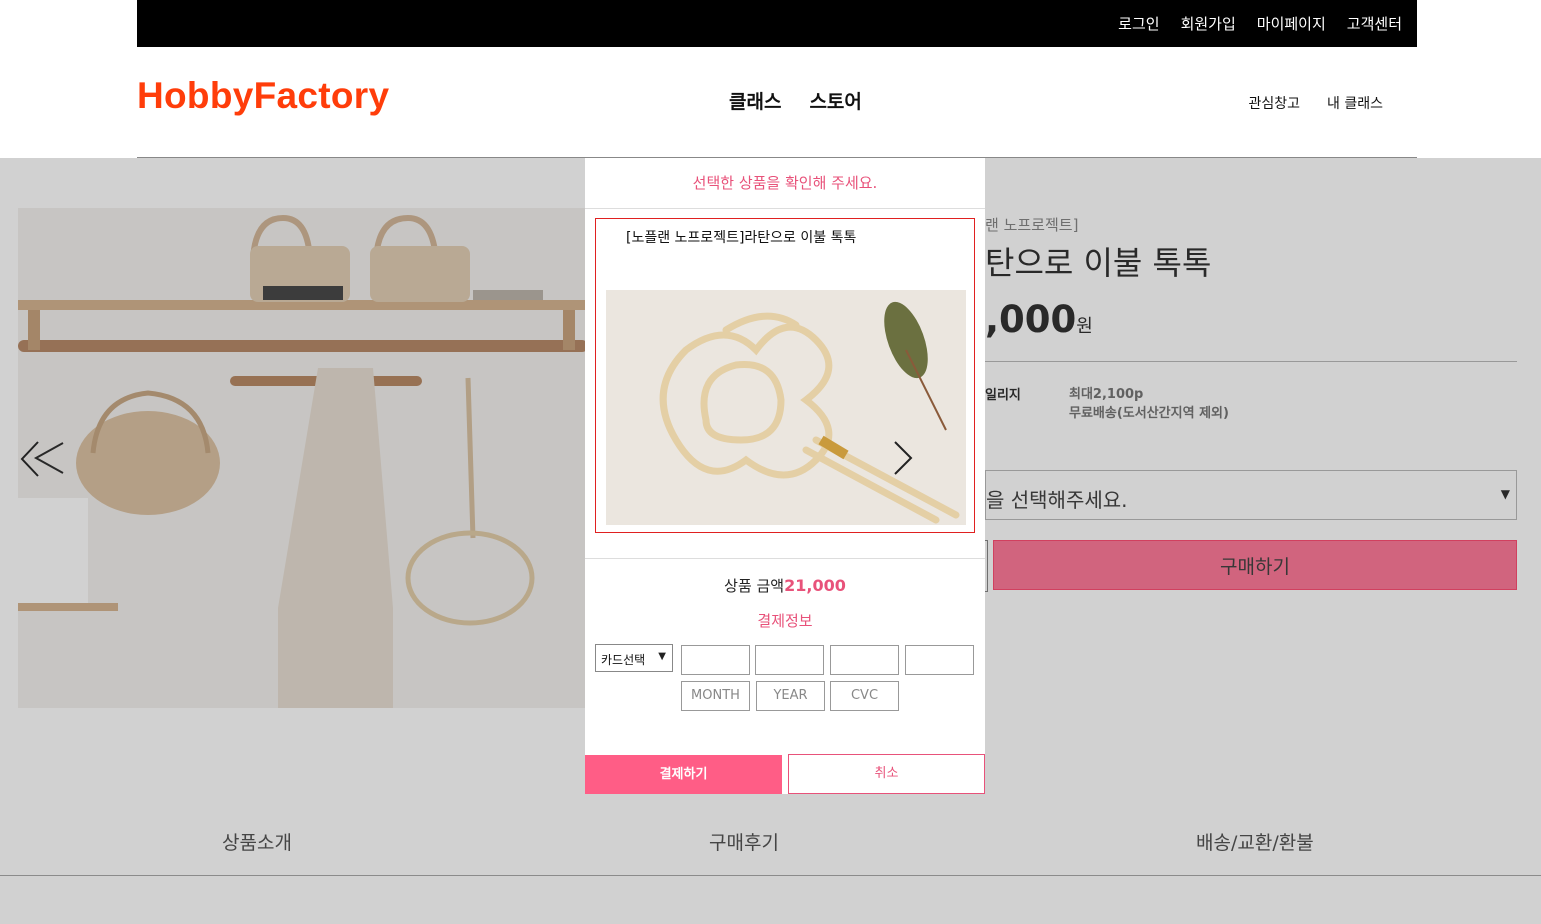 This screenshot has height=924, width=1541. I want to click on modal-title: 선택한 상품을 확인해 주세요., so click(785, 183).